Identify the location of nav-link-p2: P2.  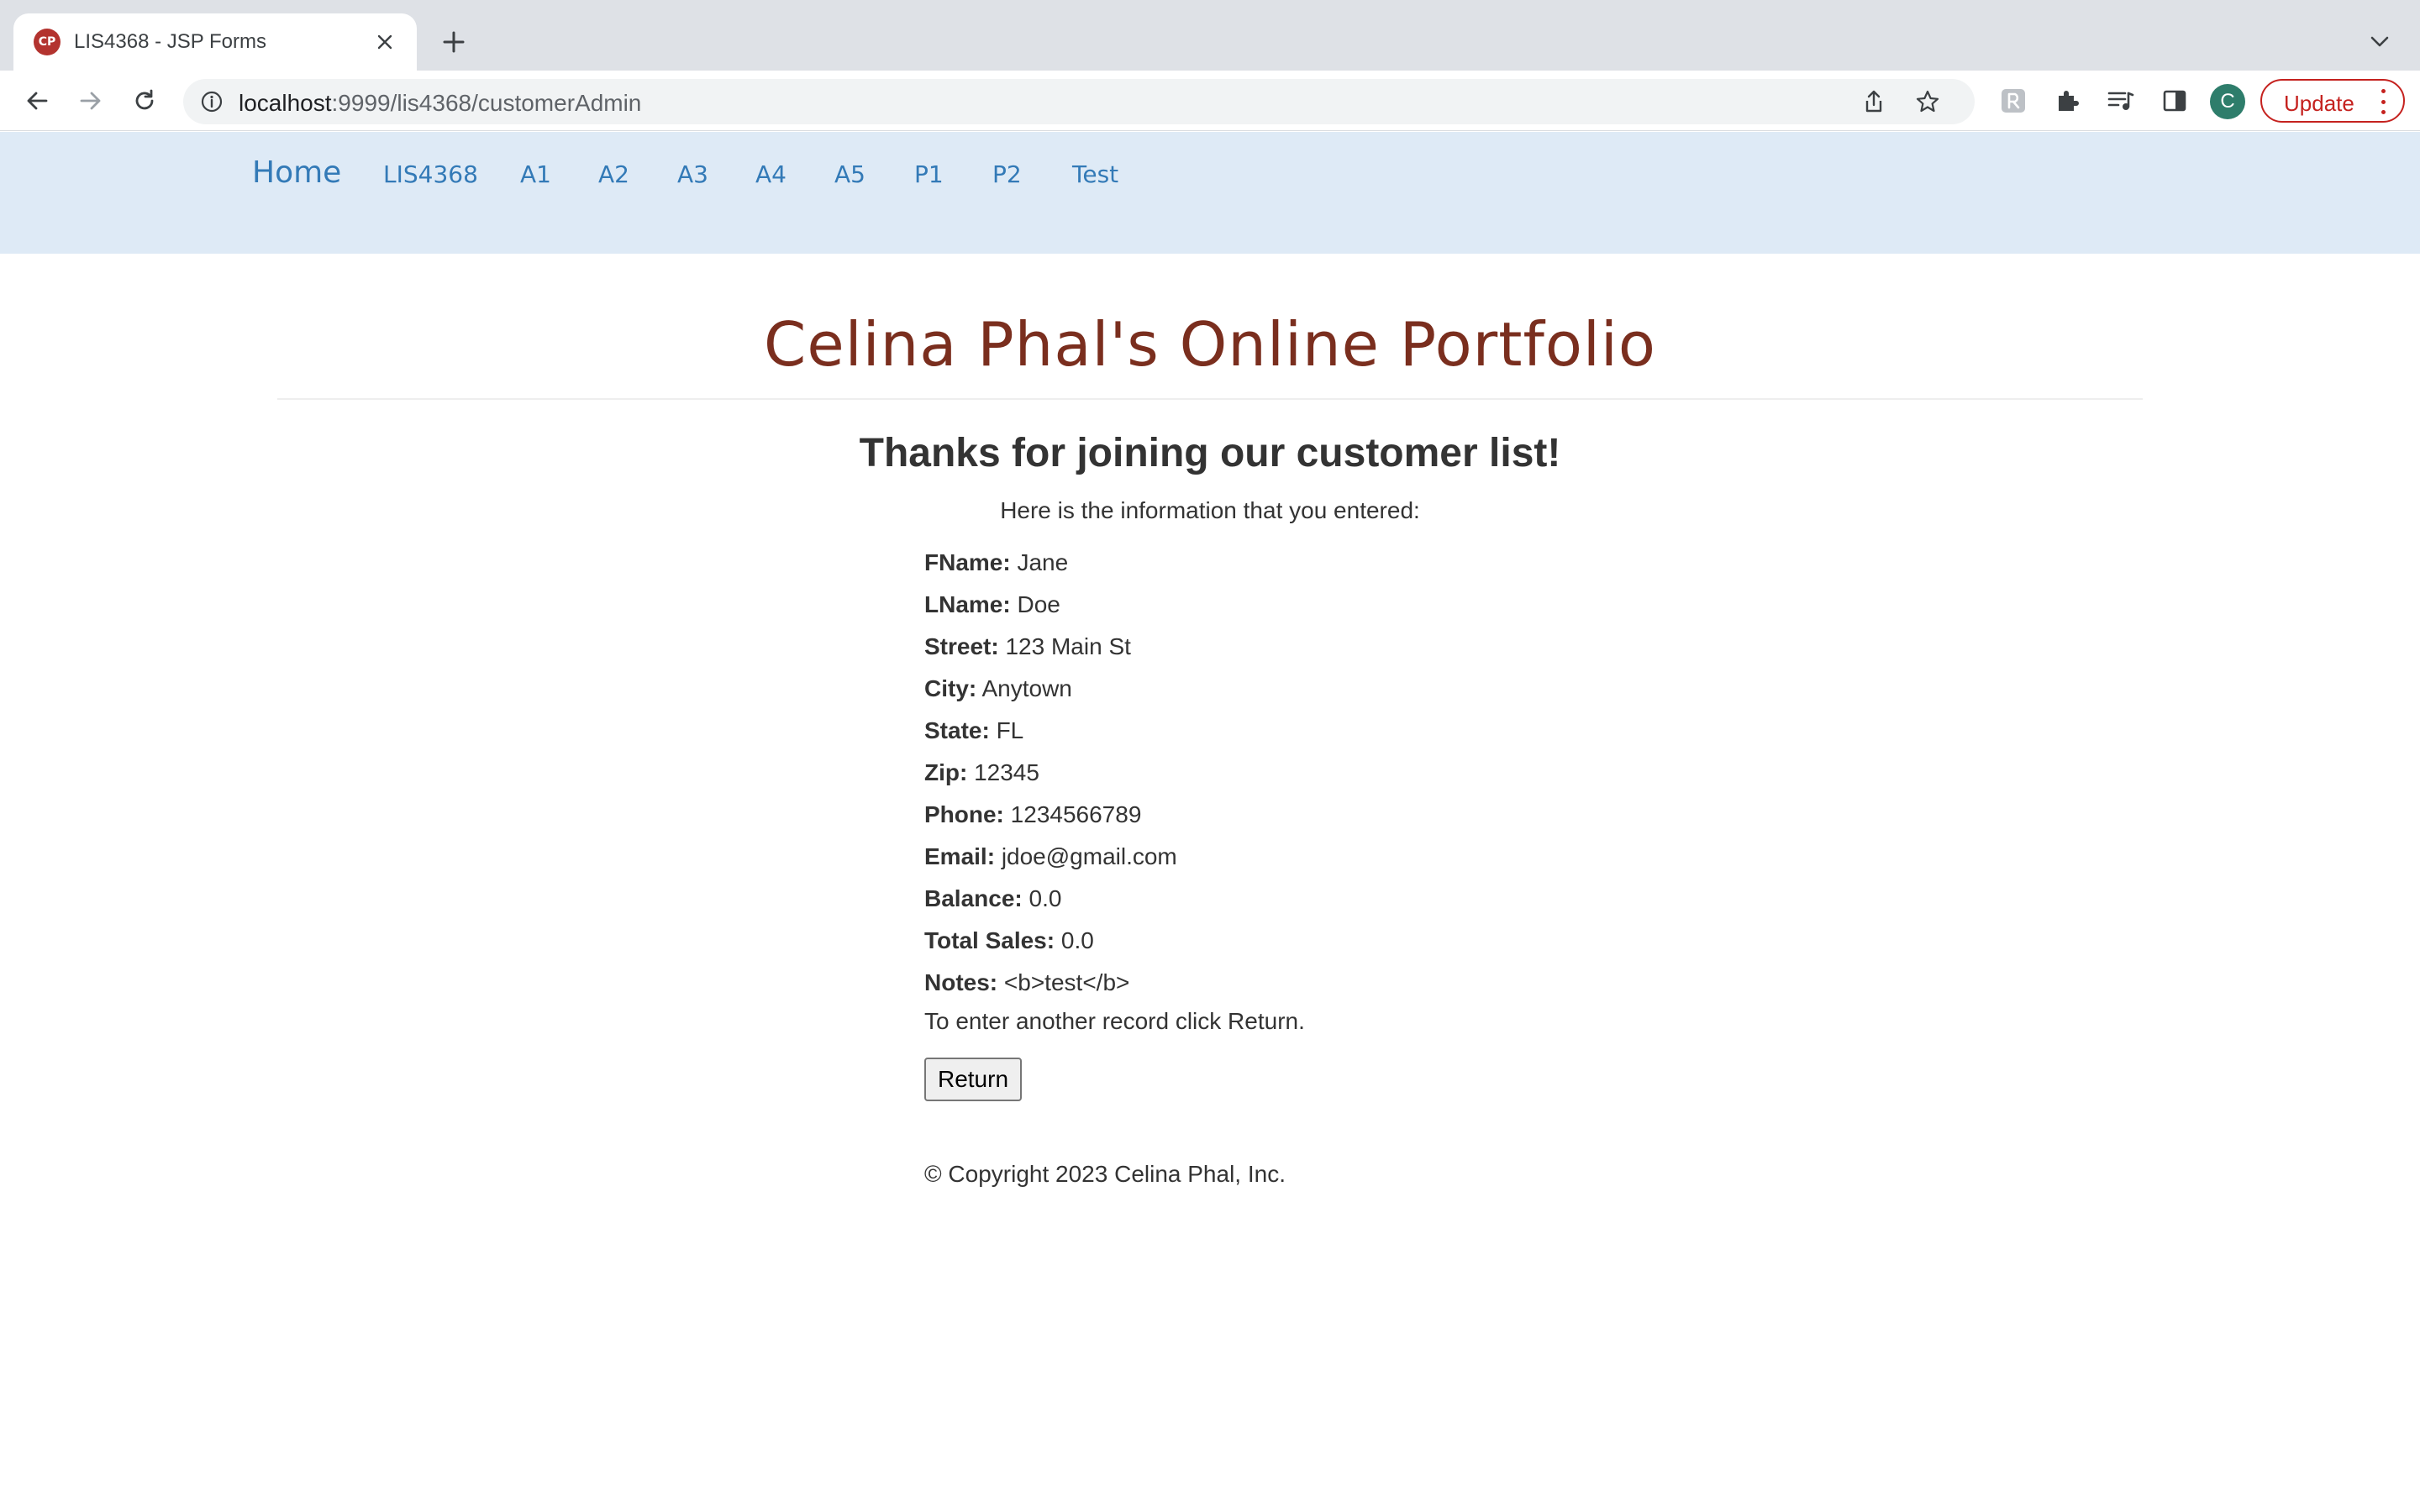
(1007, 174).